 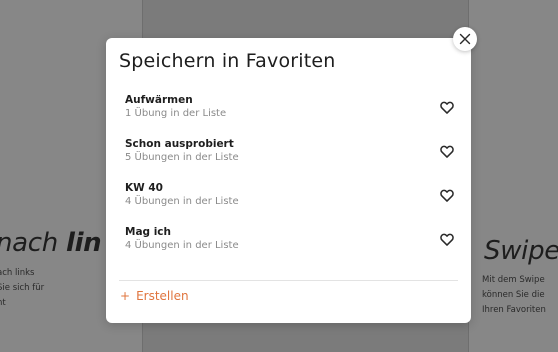 What do you see at coordinates (125, 296) in the screenshot?
I see `plus-icon: +` at bounding box center [125, 296].